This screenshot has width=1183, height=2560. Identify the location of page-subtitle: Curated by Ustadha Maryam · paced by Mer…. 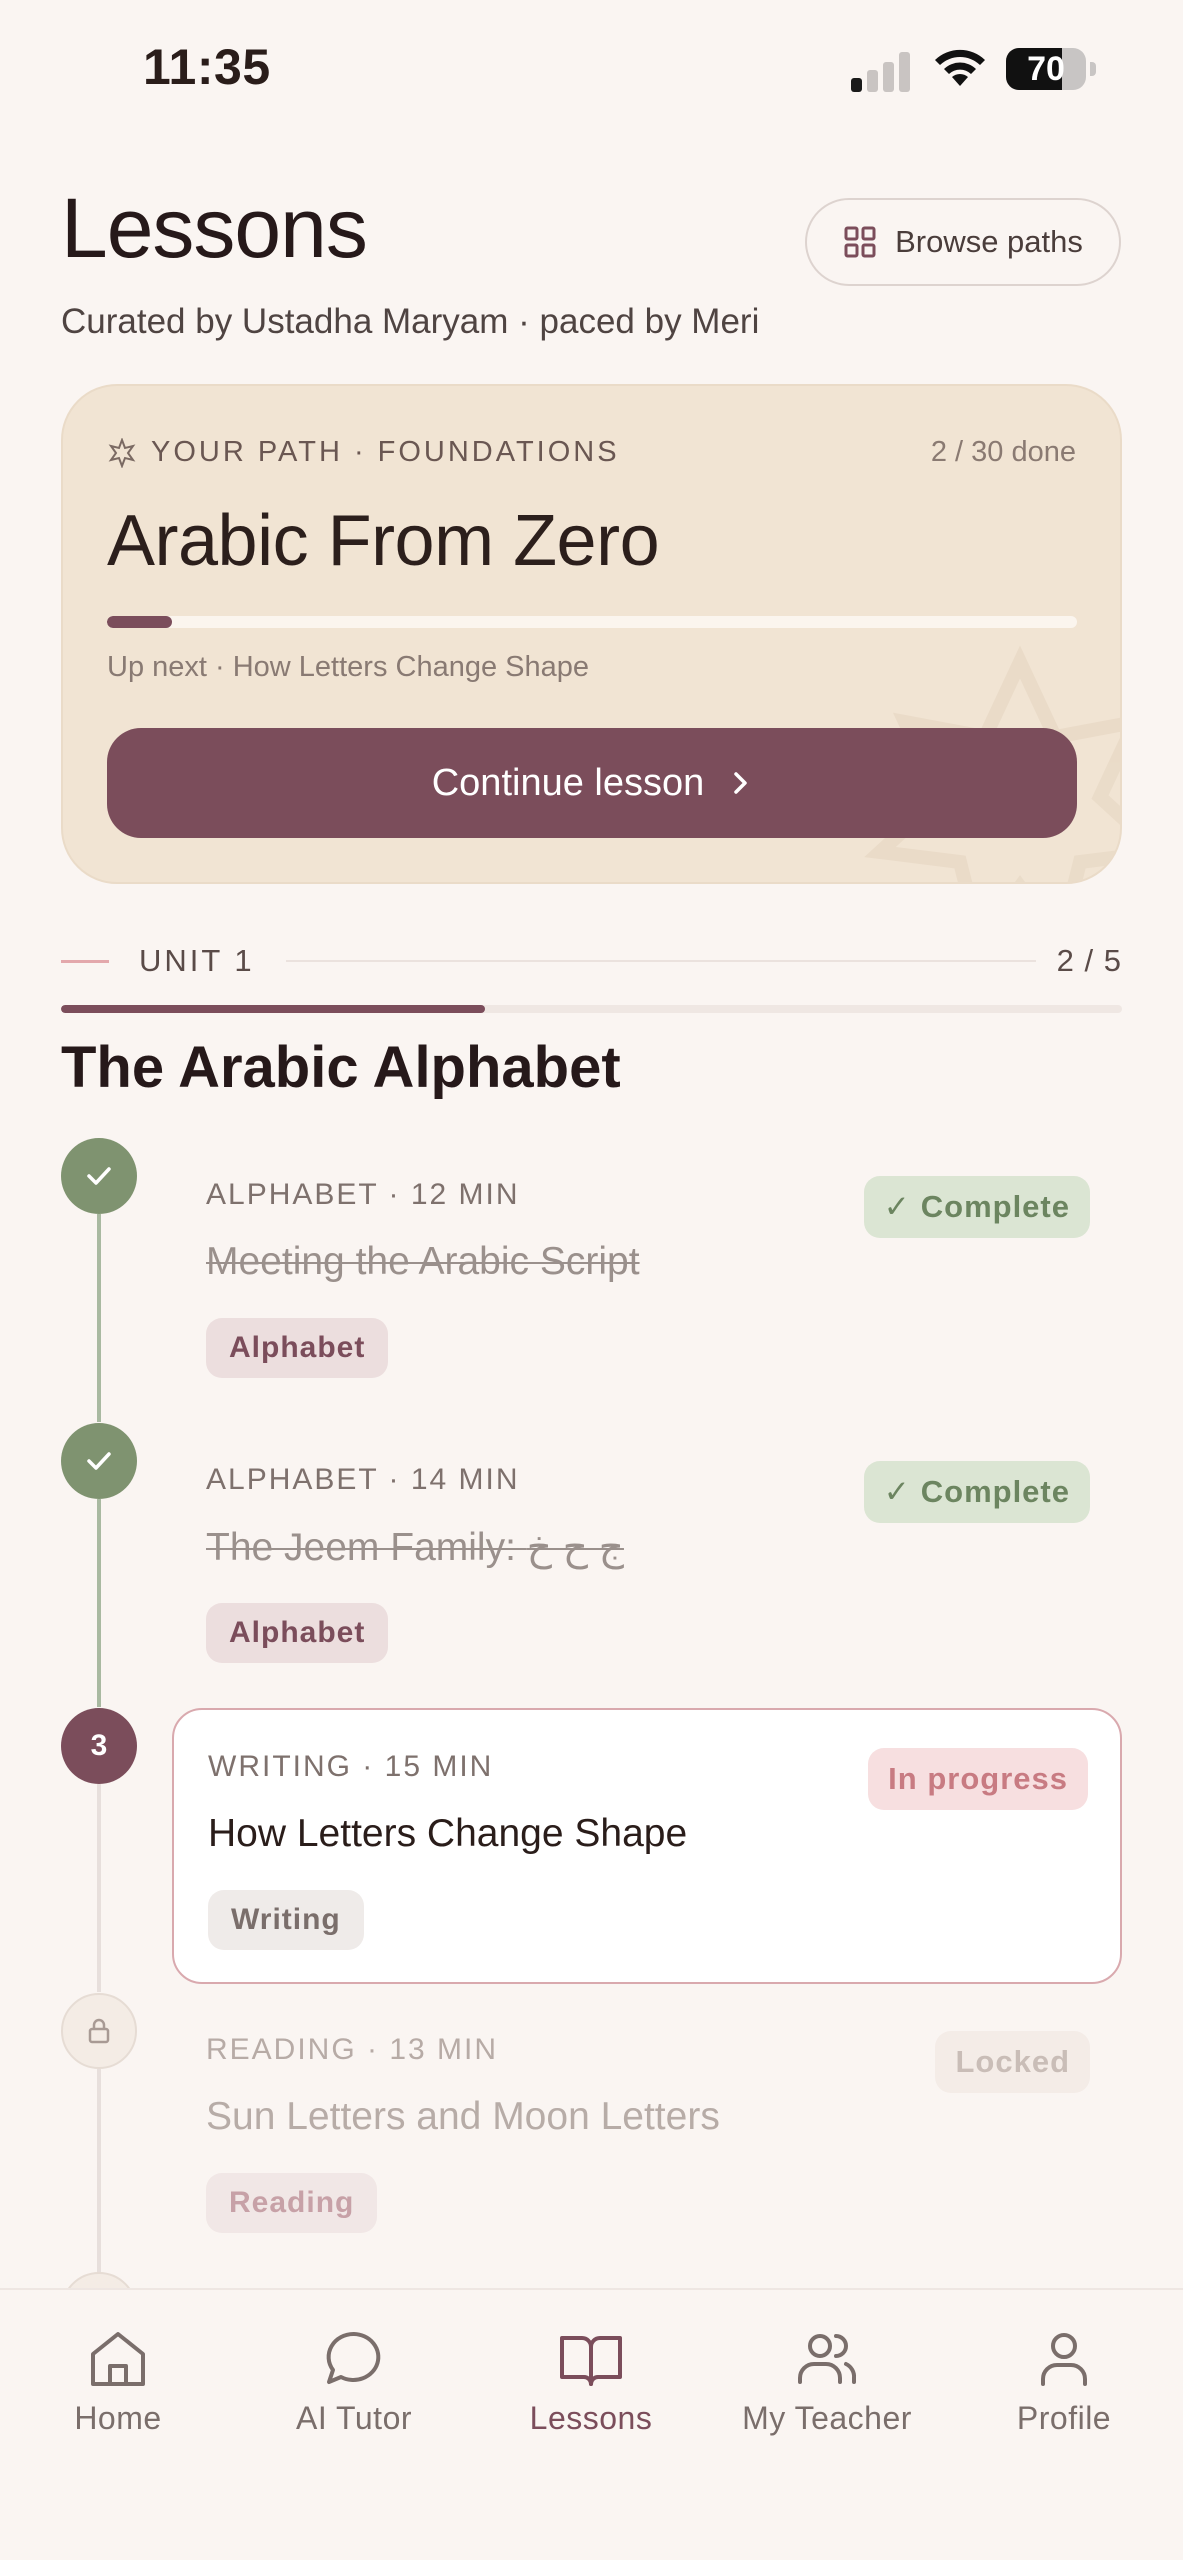
(410, 321).